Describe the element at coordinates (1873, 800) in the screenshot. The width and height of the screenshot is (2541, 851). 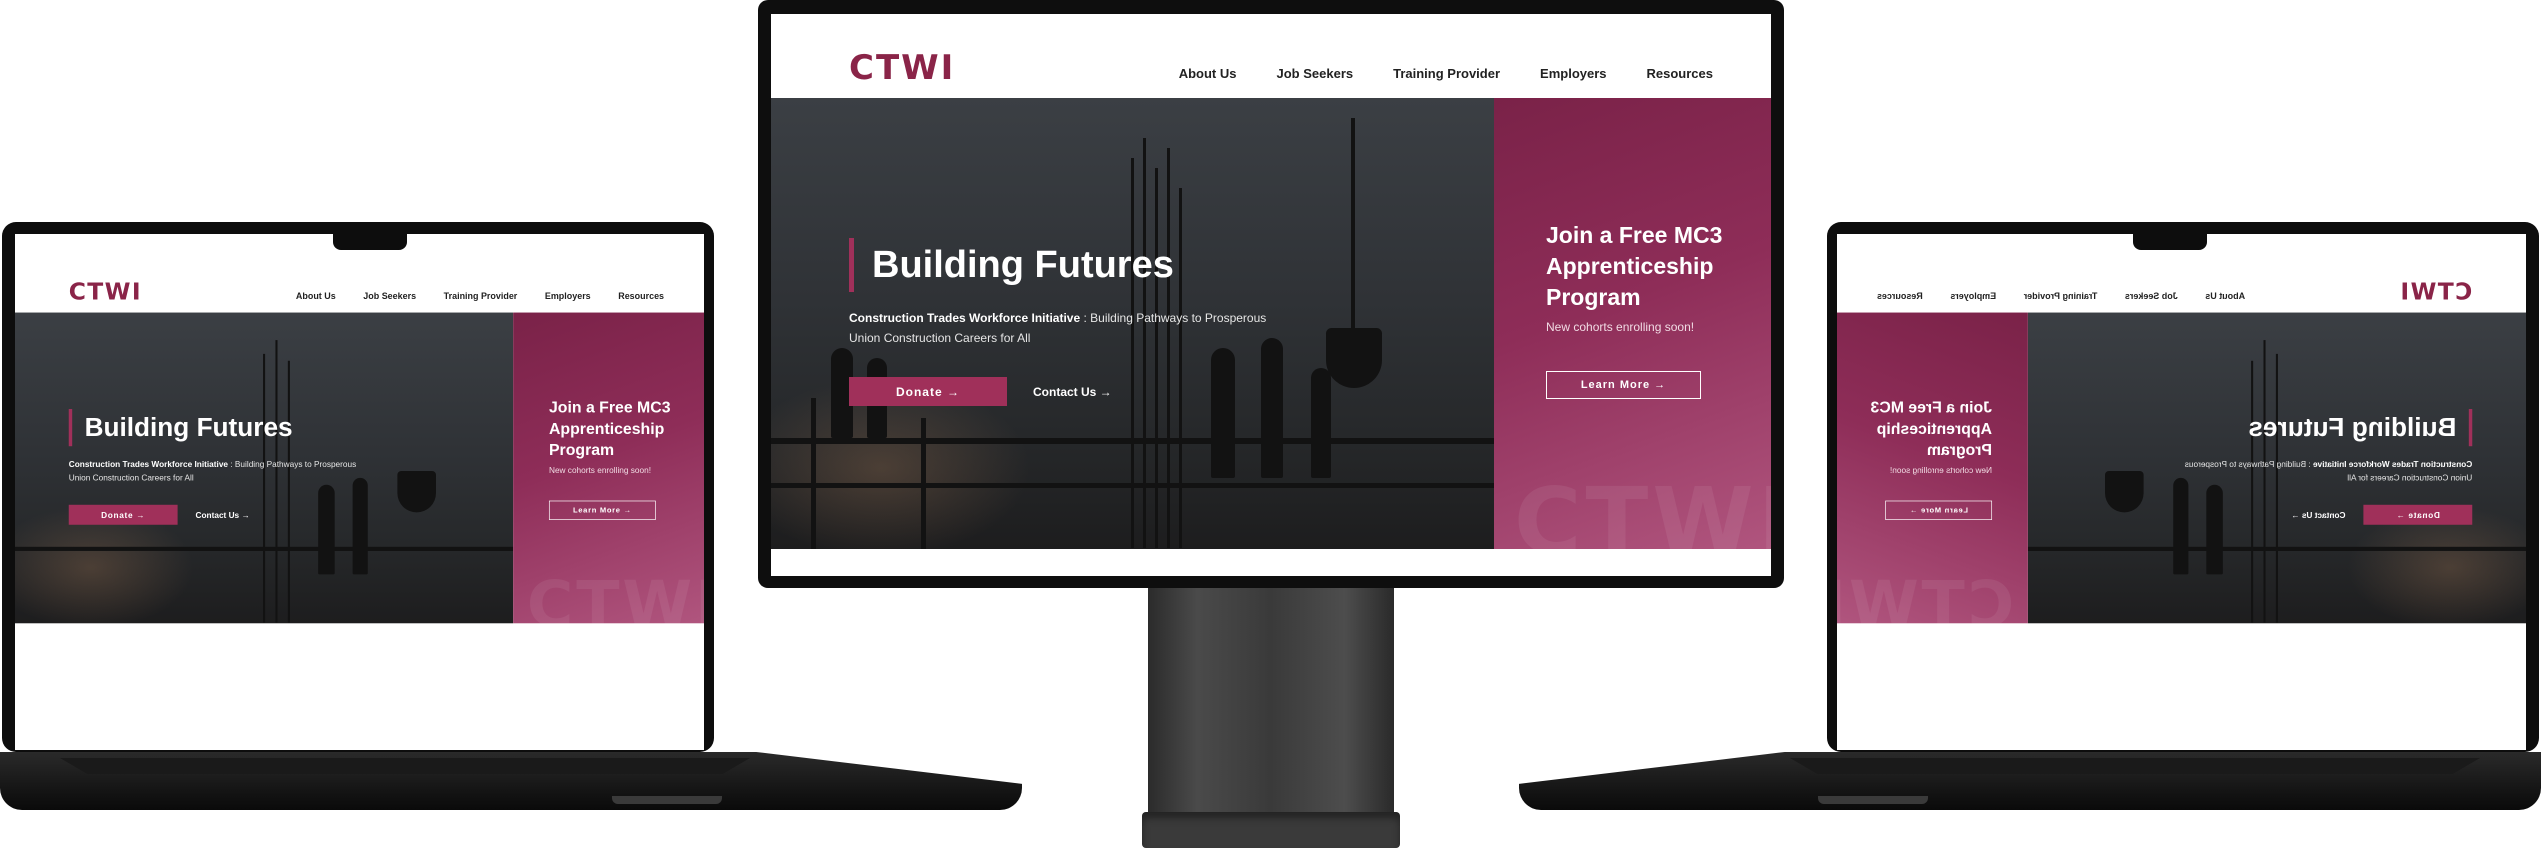
I see `right-laptop-trackpad-lip` at that location.